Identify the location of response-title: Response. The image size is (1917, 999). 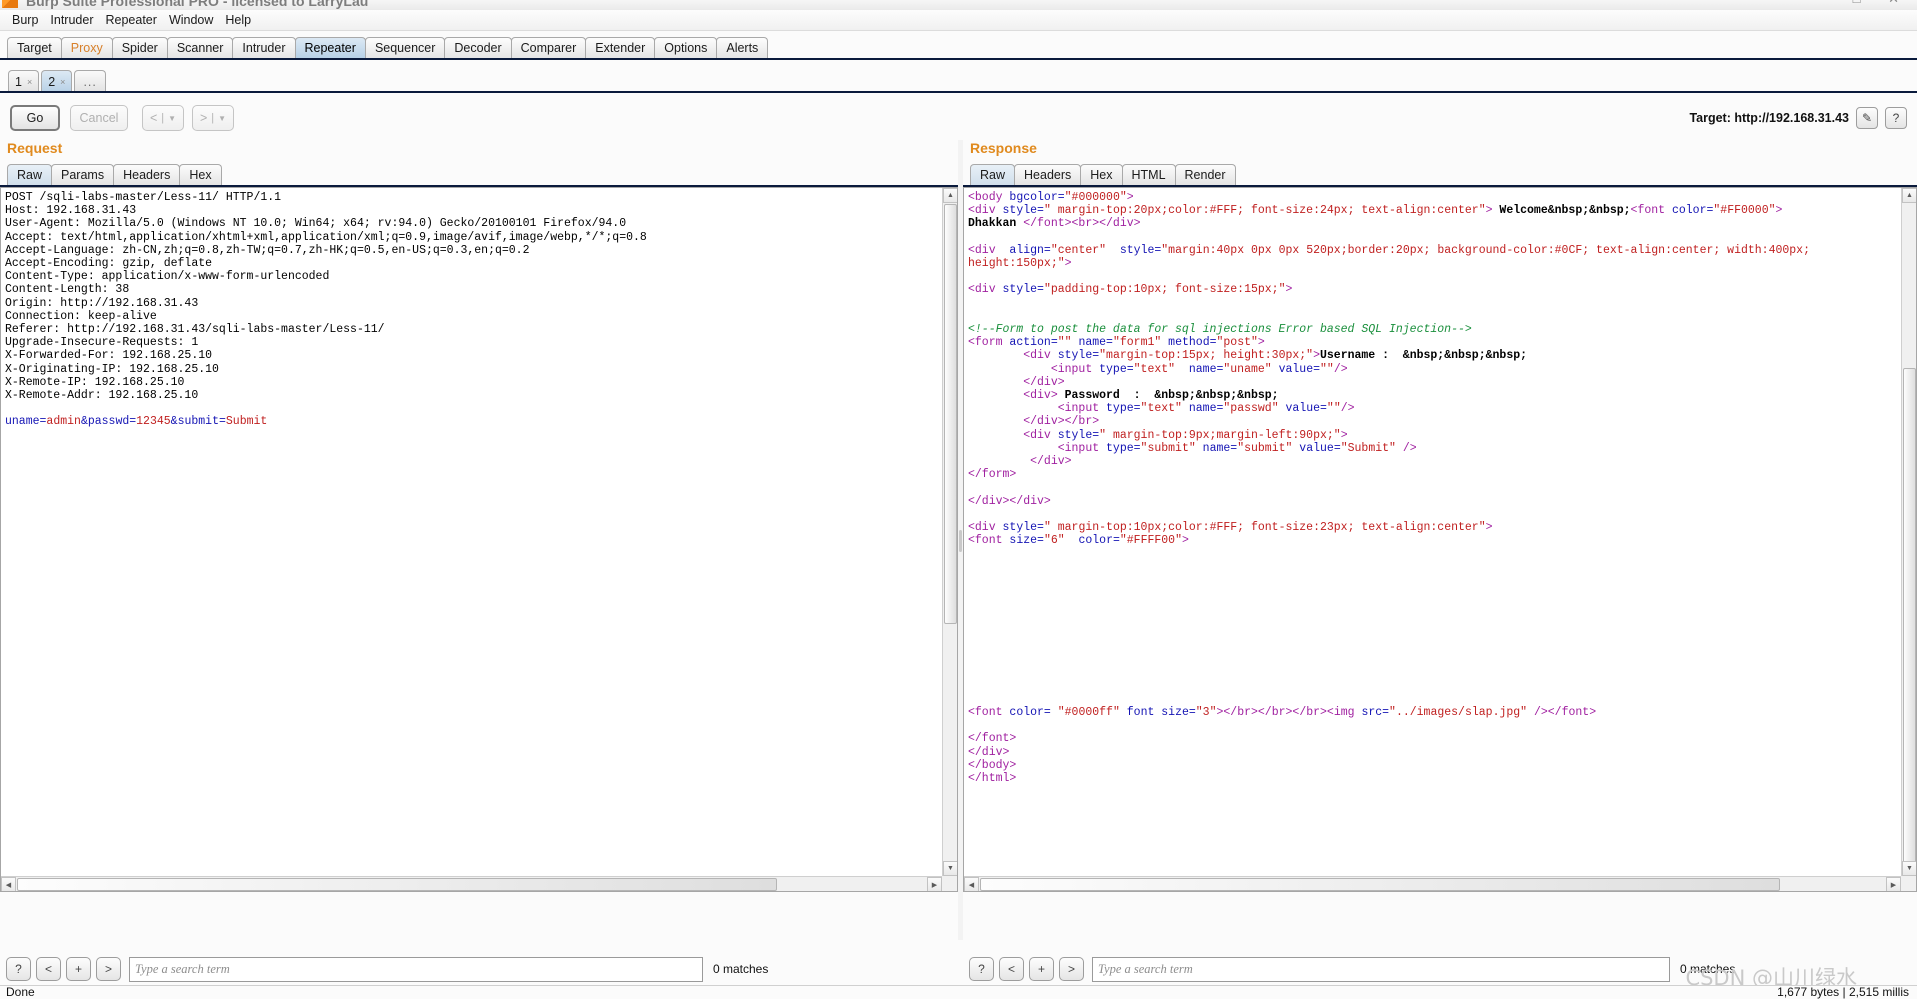
(1003, 148).